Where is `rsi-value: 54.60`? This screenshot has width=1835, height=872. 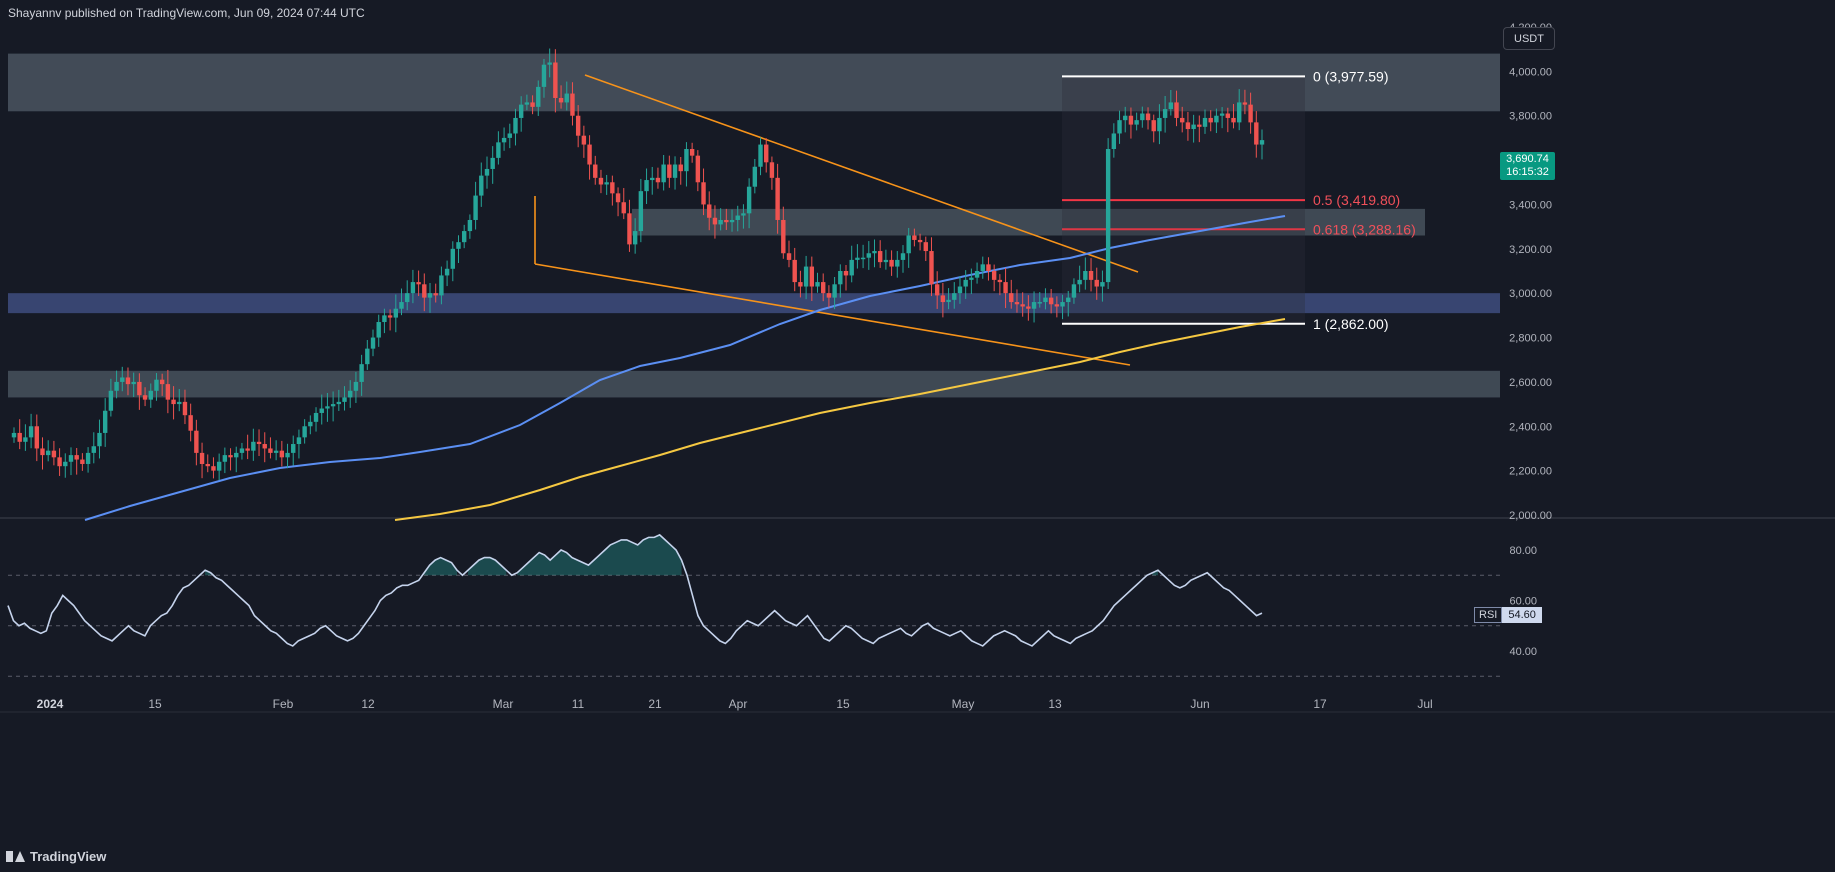 rsi-value: 54.60 is located at coordinates (1522, 615).